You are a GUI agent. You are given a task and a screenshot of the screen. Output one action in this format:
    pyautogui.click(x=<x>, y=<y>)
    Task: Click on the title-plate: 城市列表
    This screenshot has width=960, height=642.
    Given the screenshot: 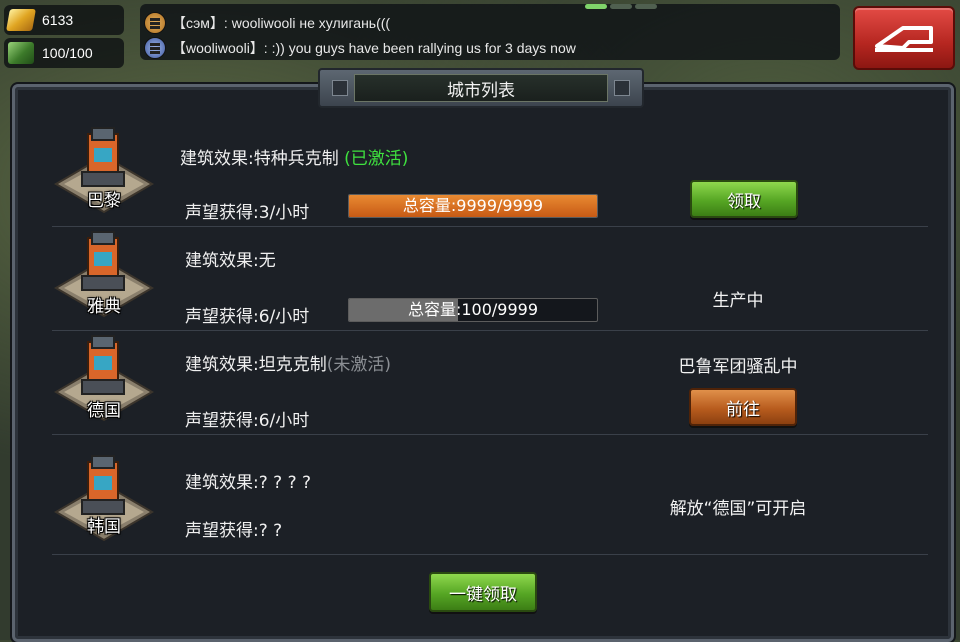 What is the action you would take?
    pyautogui.click(x=481, y=88)
    